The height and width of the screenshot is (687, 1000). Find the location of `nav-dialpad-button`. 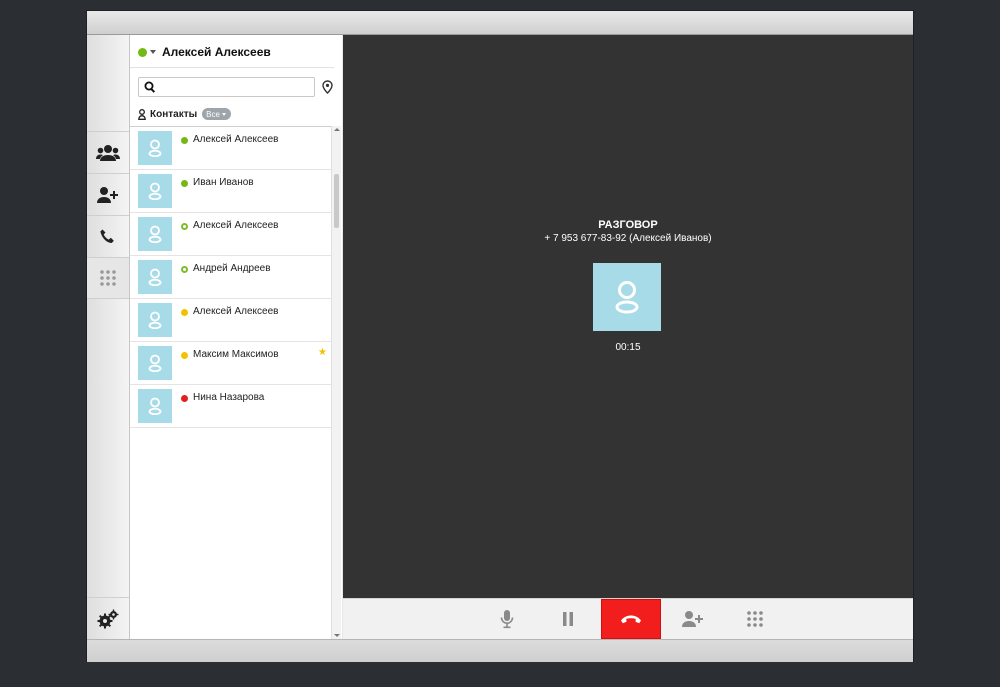

nav-dialpad-button is located at coordinates (108, 278).